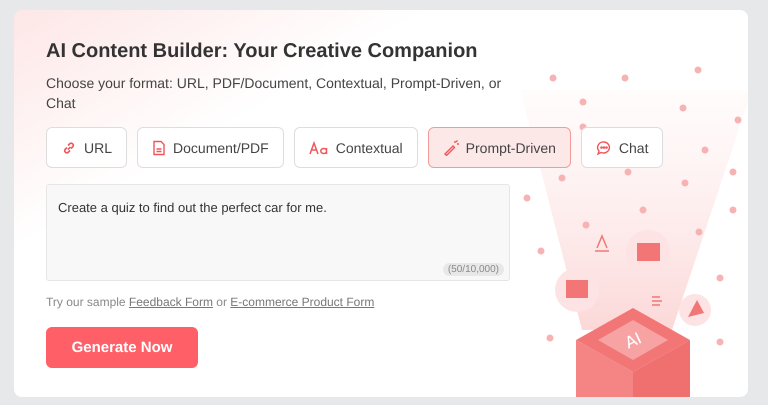 The height and width of the screenshot is (405, 768). Describe the element at coordinates (87, 147) in the screenshot. I see `format-tab: URL` at that location.